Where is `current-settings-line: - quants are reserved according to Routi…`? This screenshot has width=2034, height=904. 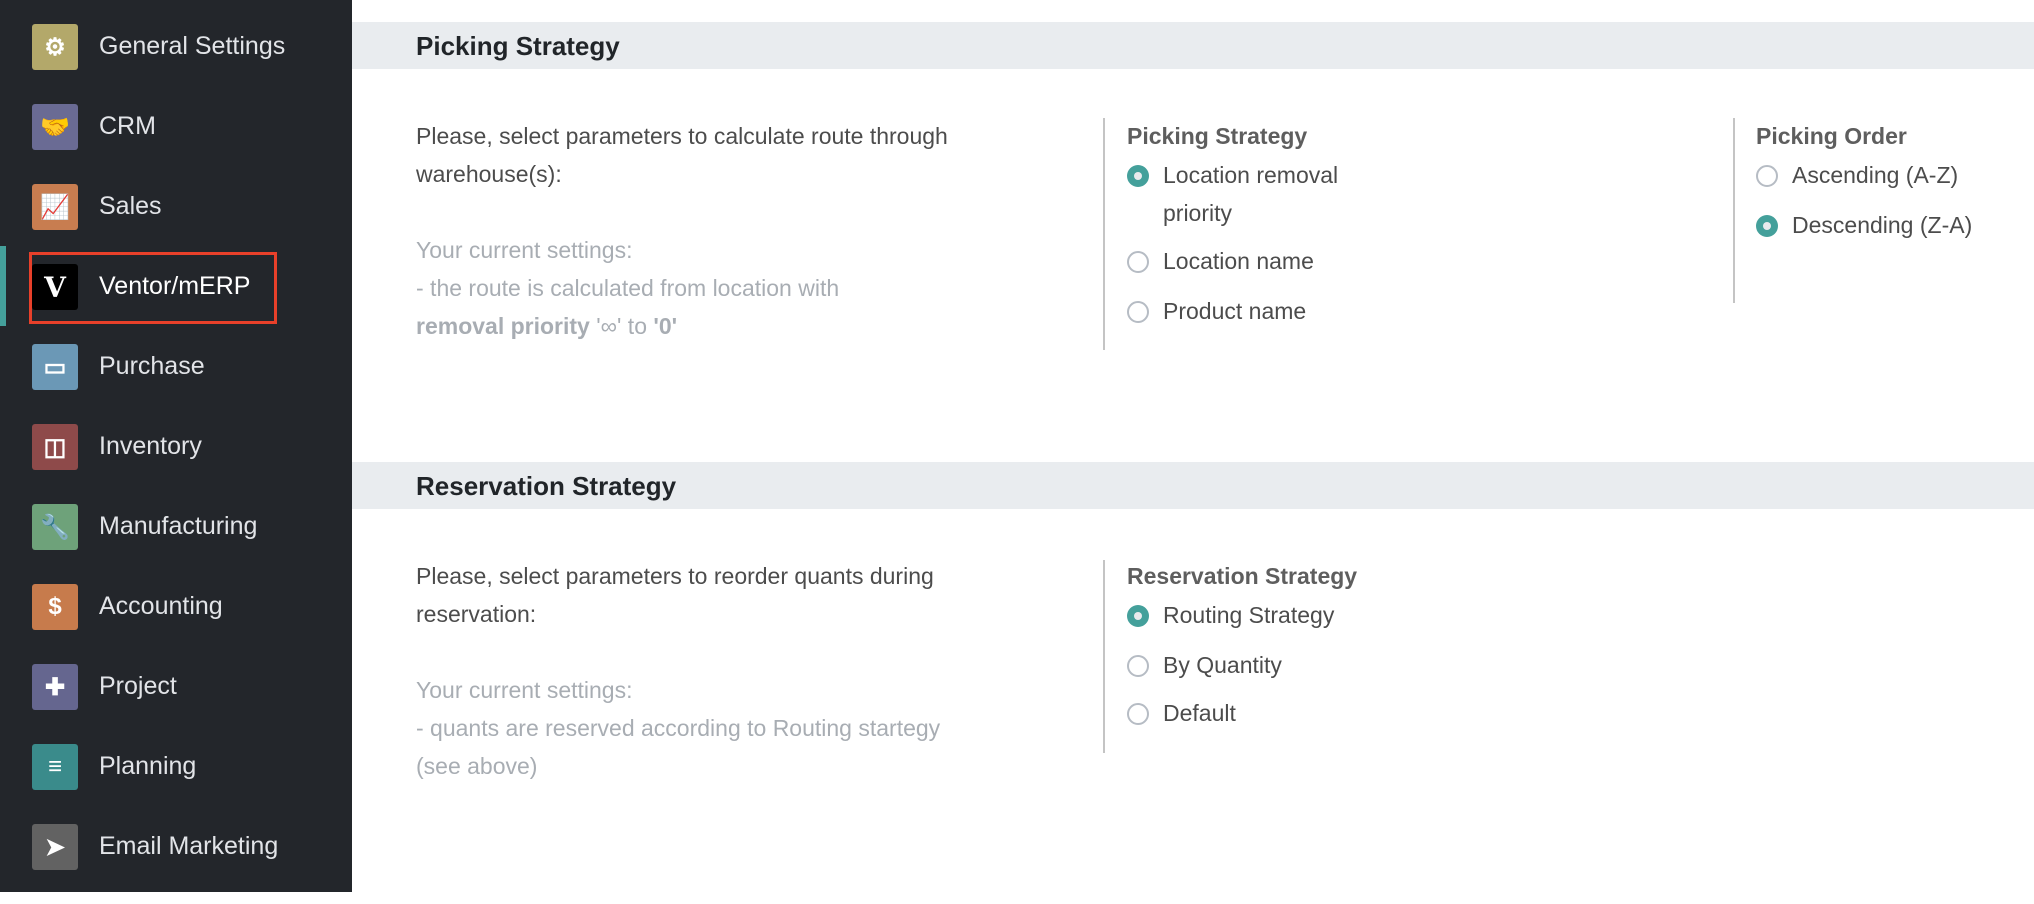
current-settings-line: - quants are reserved according to Routi… is located at coordinates (678, 747).